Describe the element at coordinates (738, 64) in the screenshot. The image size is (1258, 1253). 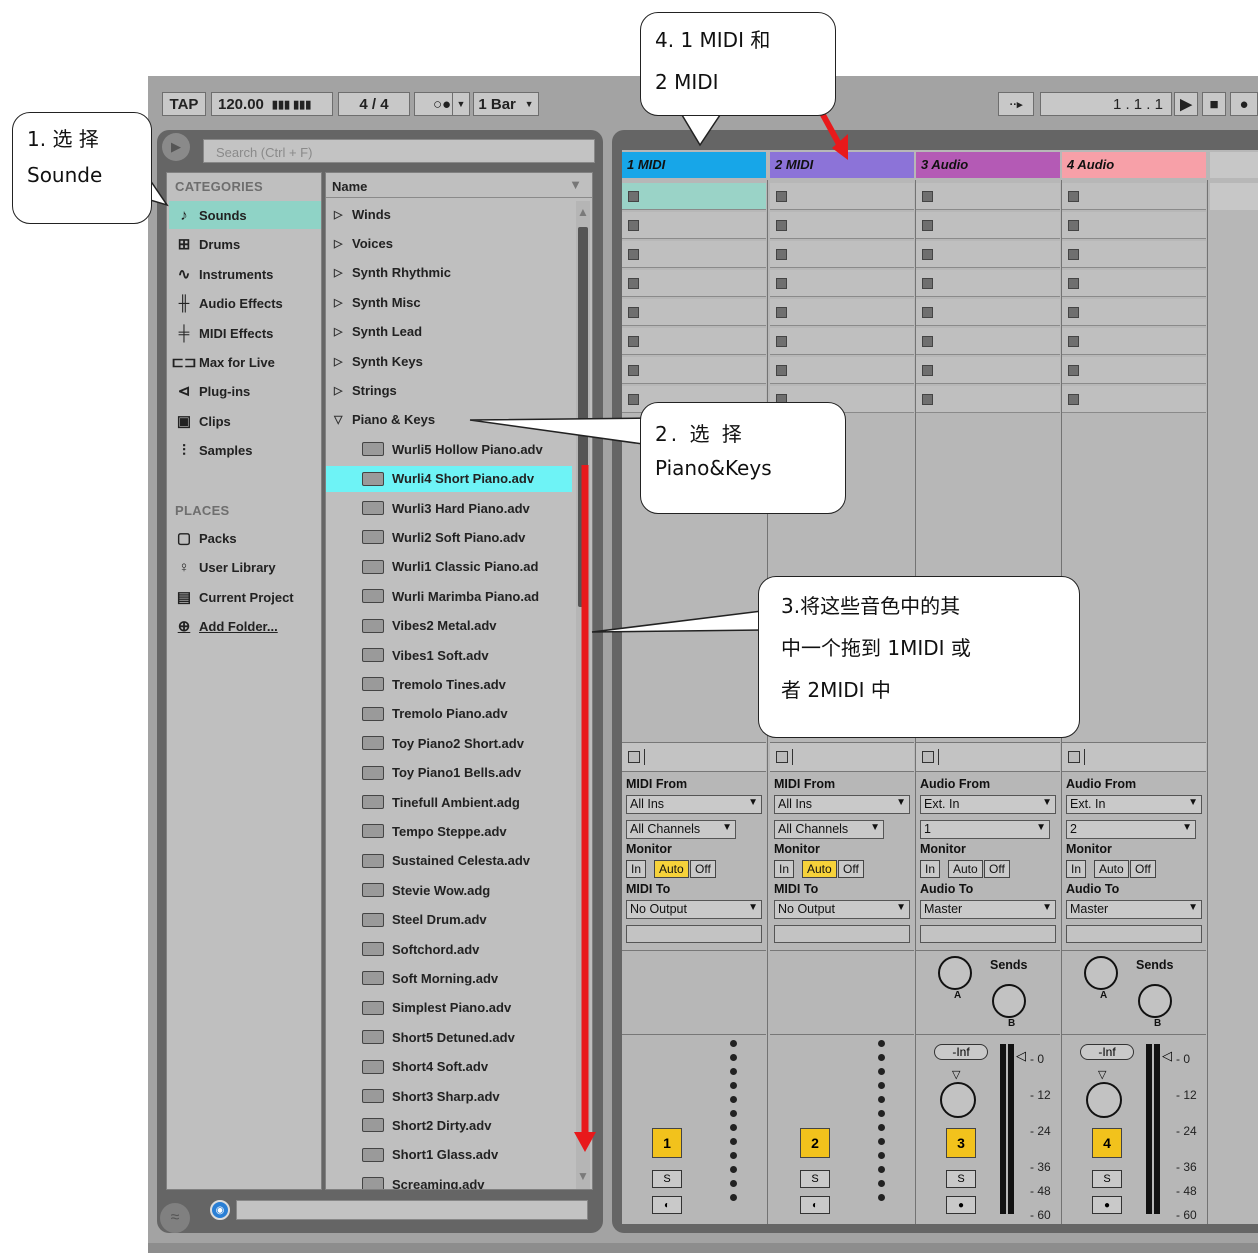
I see `callout-4: 4. 1 MIDI 和2 MIDI` at that location.